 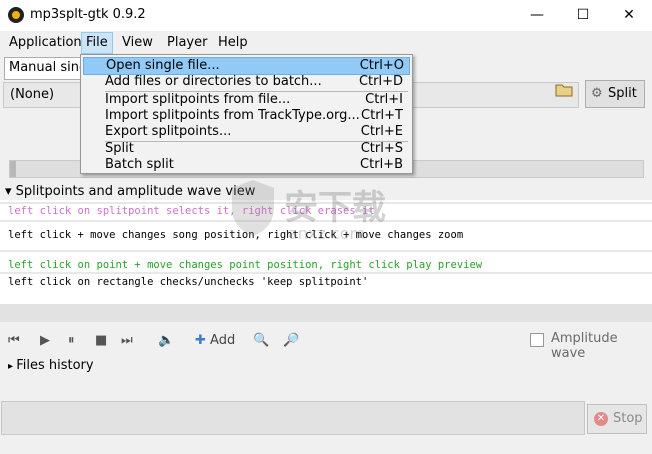 I want to click on slider-handle, so click(x=13, y=169).